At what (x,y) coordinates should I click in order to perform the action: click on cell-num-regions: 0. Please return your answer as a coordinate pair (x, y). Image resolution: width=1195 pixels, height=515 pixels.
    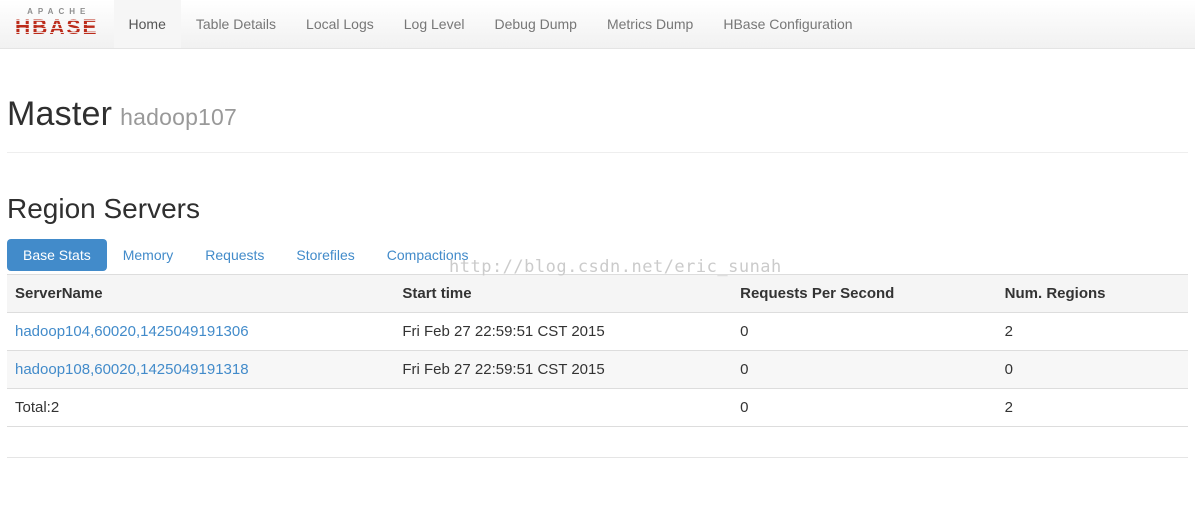
    Looking at the image, I should click on (1092, 369).